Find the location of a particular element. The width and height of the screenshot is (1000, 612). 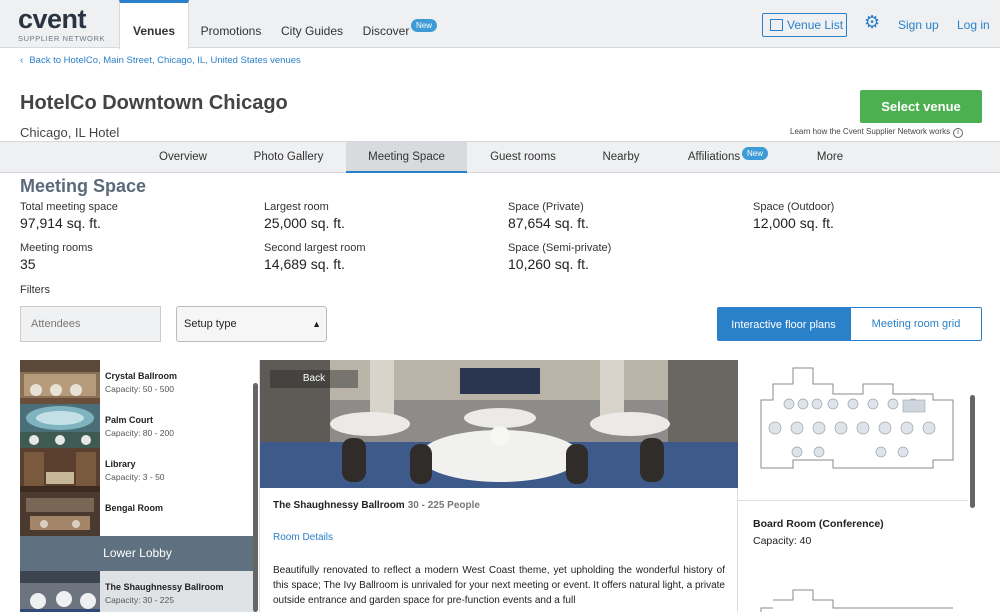

floor-plan-room-capacity: Capacity: 40 is located at coordinates (782, 541).